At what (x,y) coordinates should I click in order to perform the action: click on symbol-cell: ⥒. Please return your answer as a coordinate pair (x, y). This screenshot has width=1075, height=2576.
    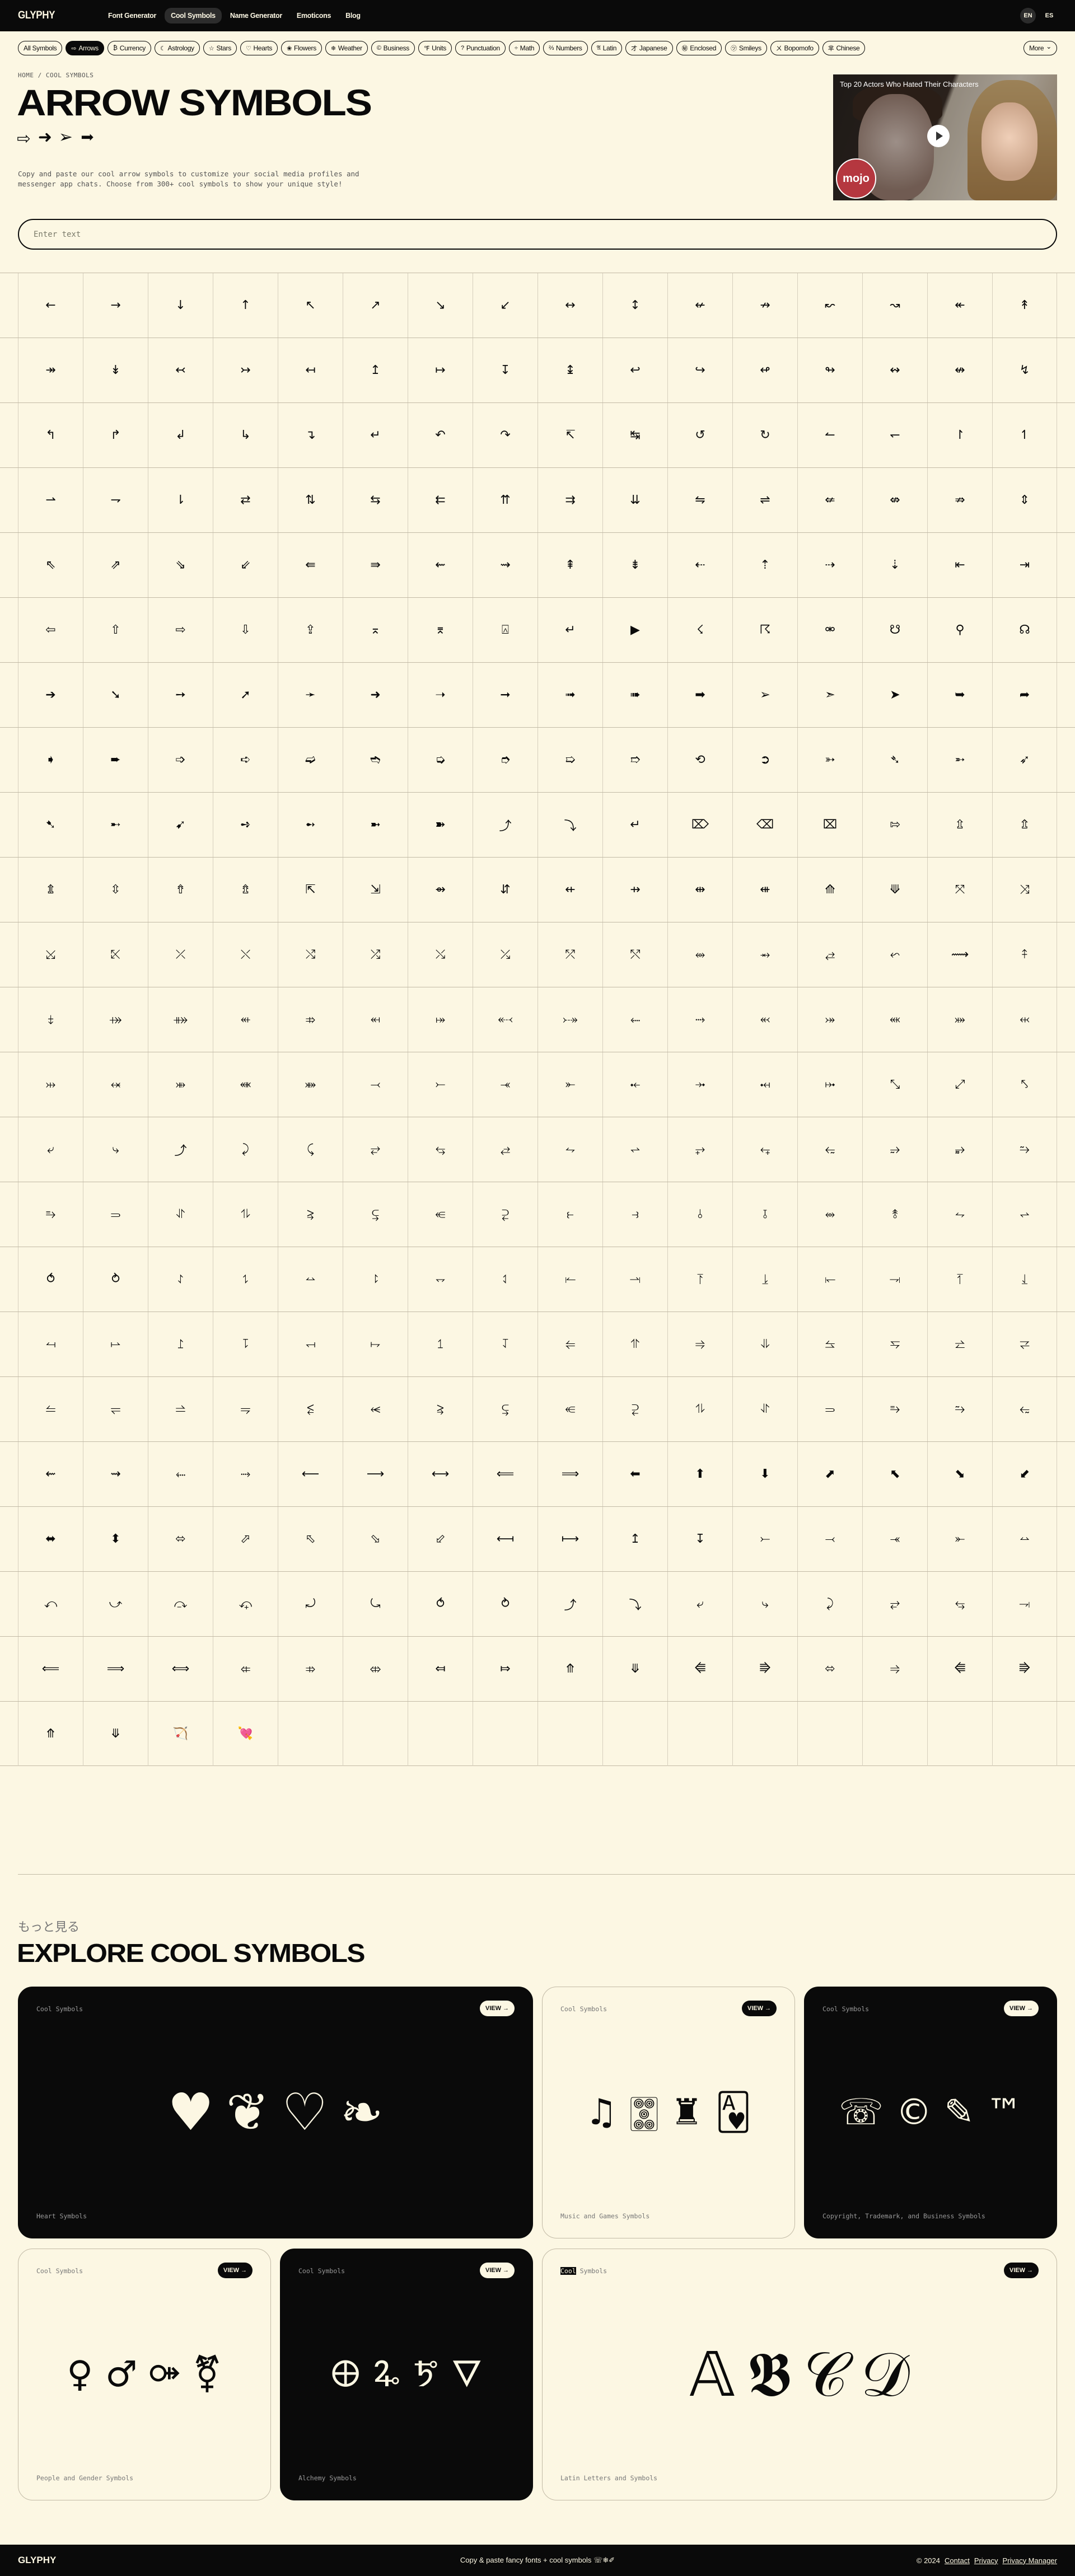
    Looking at the image, I should click on (570, 1280).